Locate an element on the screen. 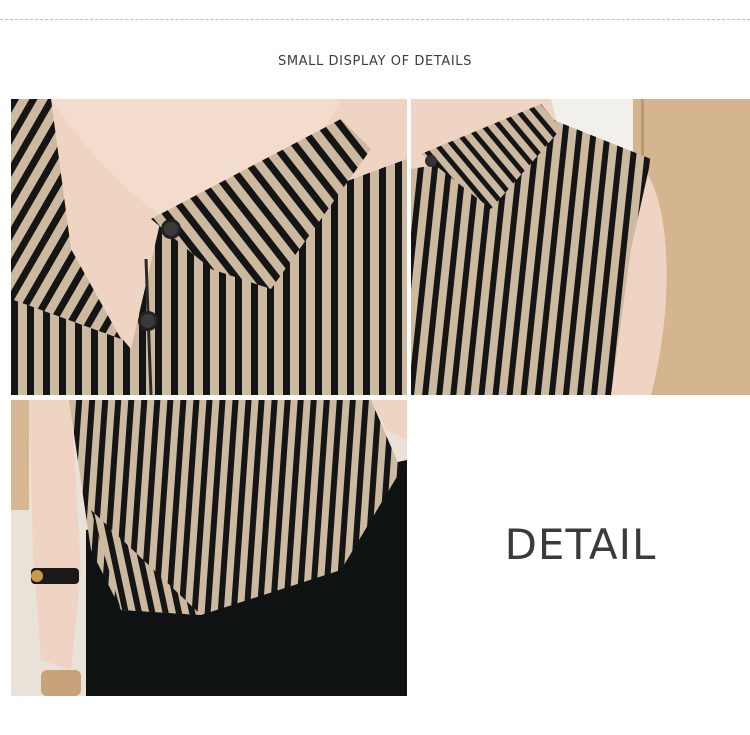 The image size is (750, 735). section-heading: SMALL DISPLAY OF DETAILS is located at coordinates (375, 61).